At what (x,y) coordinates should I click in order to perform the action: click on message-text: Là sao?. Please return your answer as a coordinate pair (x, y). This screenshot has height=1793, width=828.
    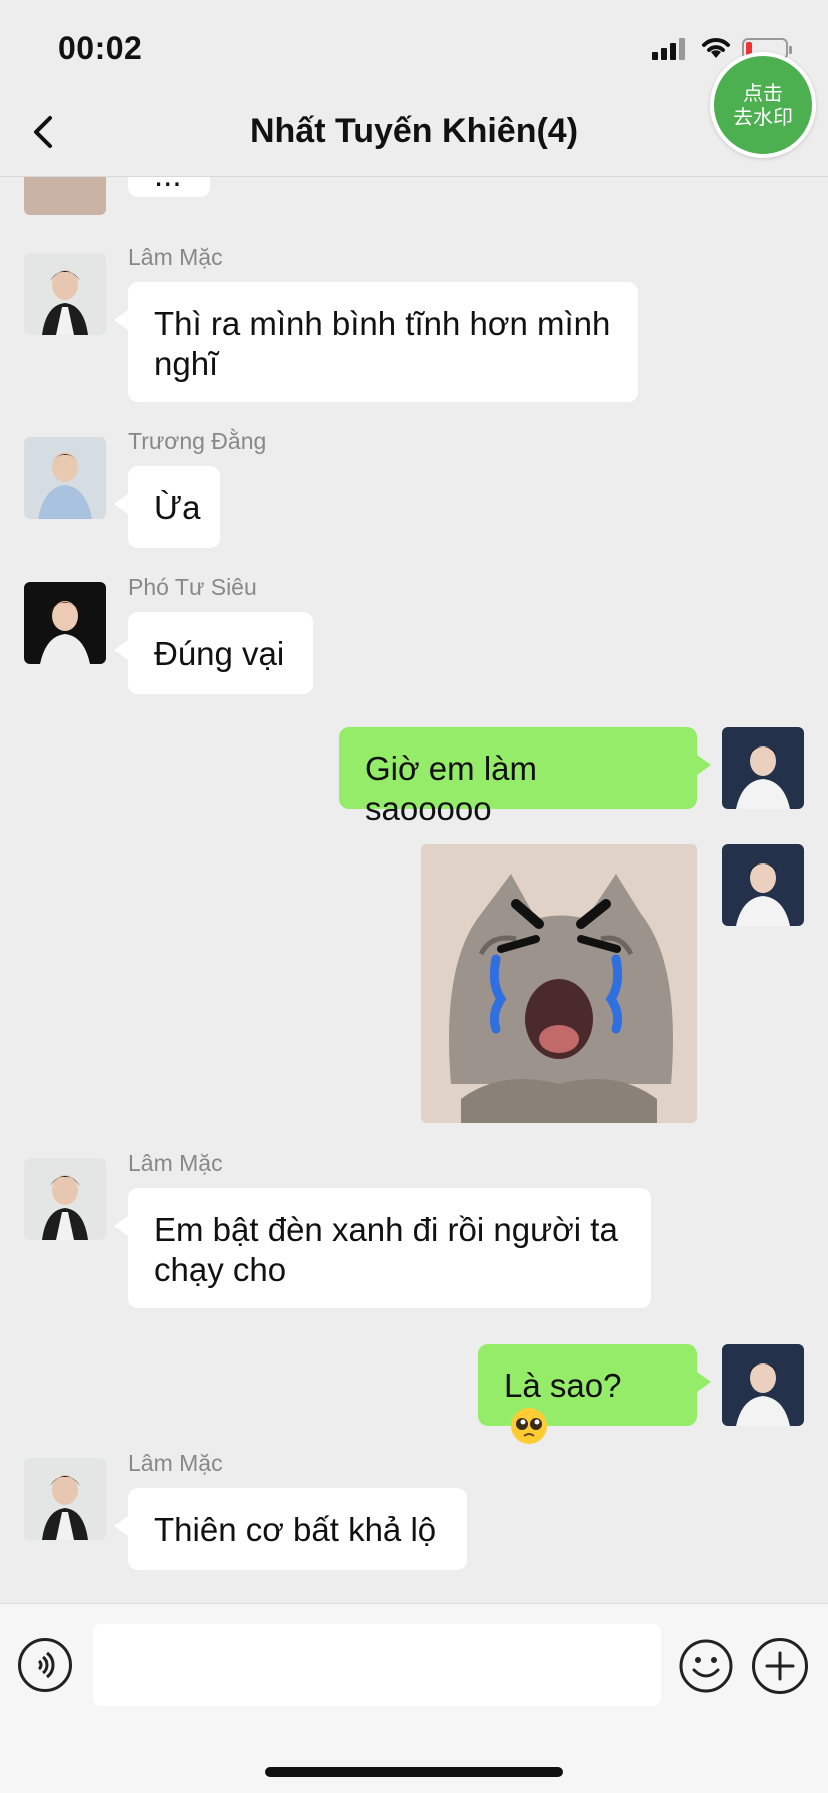
    Looking at the image, I should click on (563, 1385).